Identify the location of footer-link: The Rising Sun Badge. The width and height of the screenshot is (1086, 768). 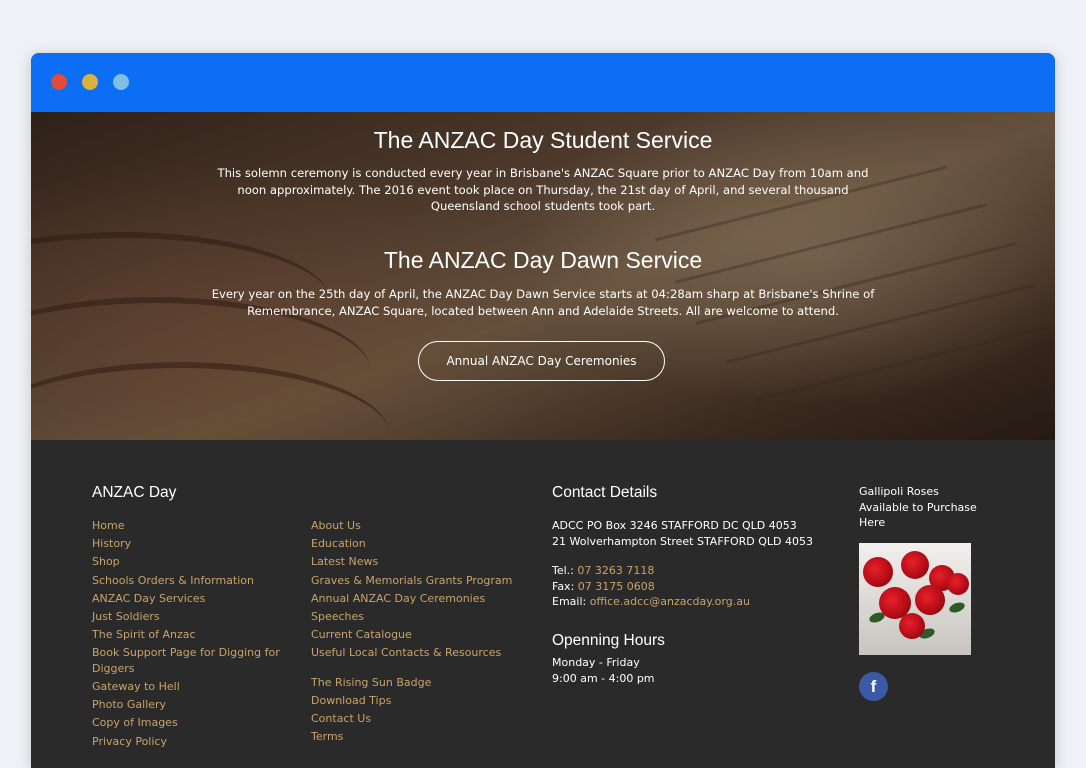
(416, 683).